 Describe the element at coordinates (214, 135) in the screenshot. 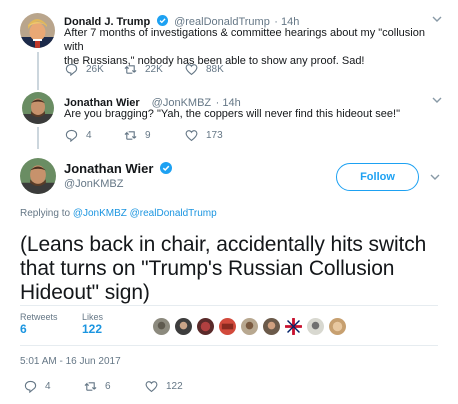

I see `like-count: 173` at that location.